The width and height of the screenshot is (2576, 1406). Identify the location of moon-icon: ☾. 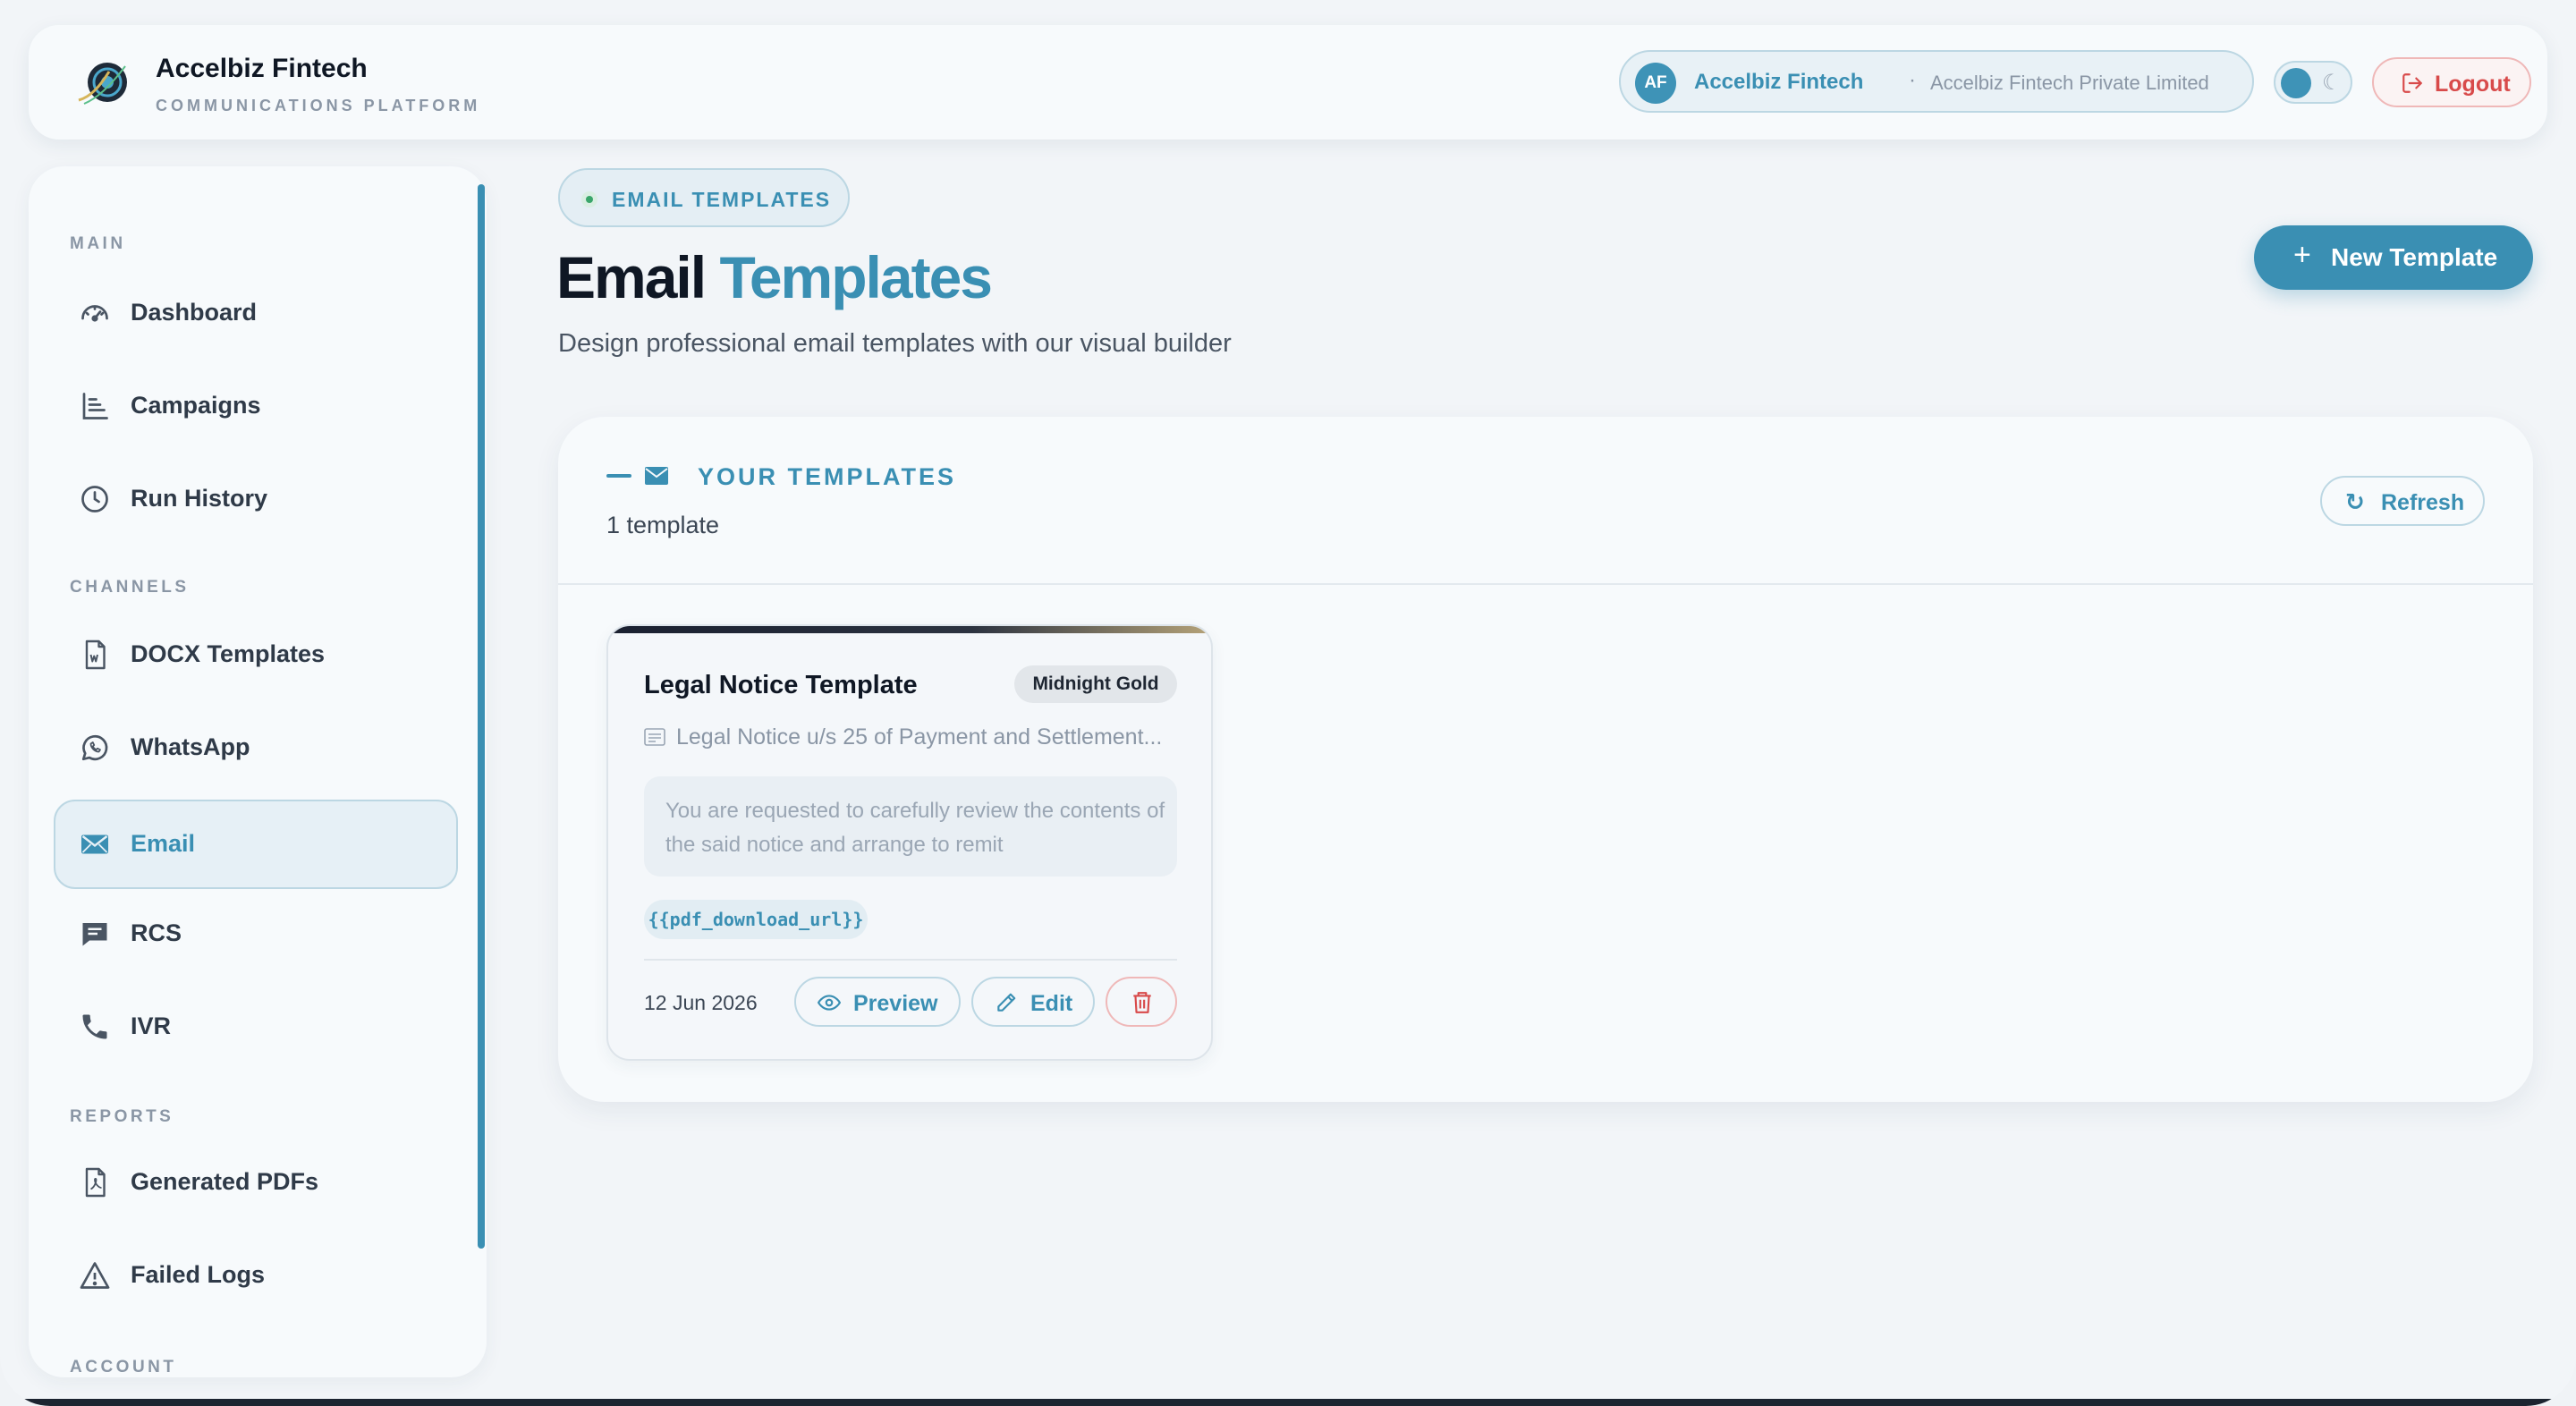
(2332, 83).